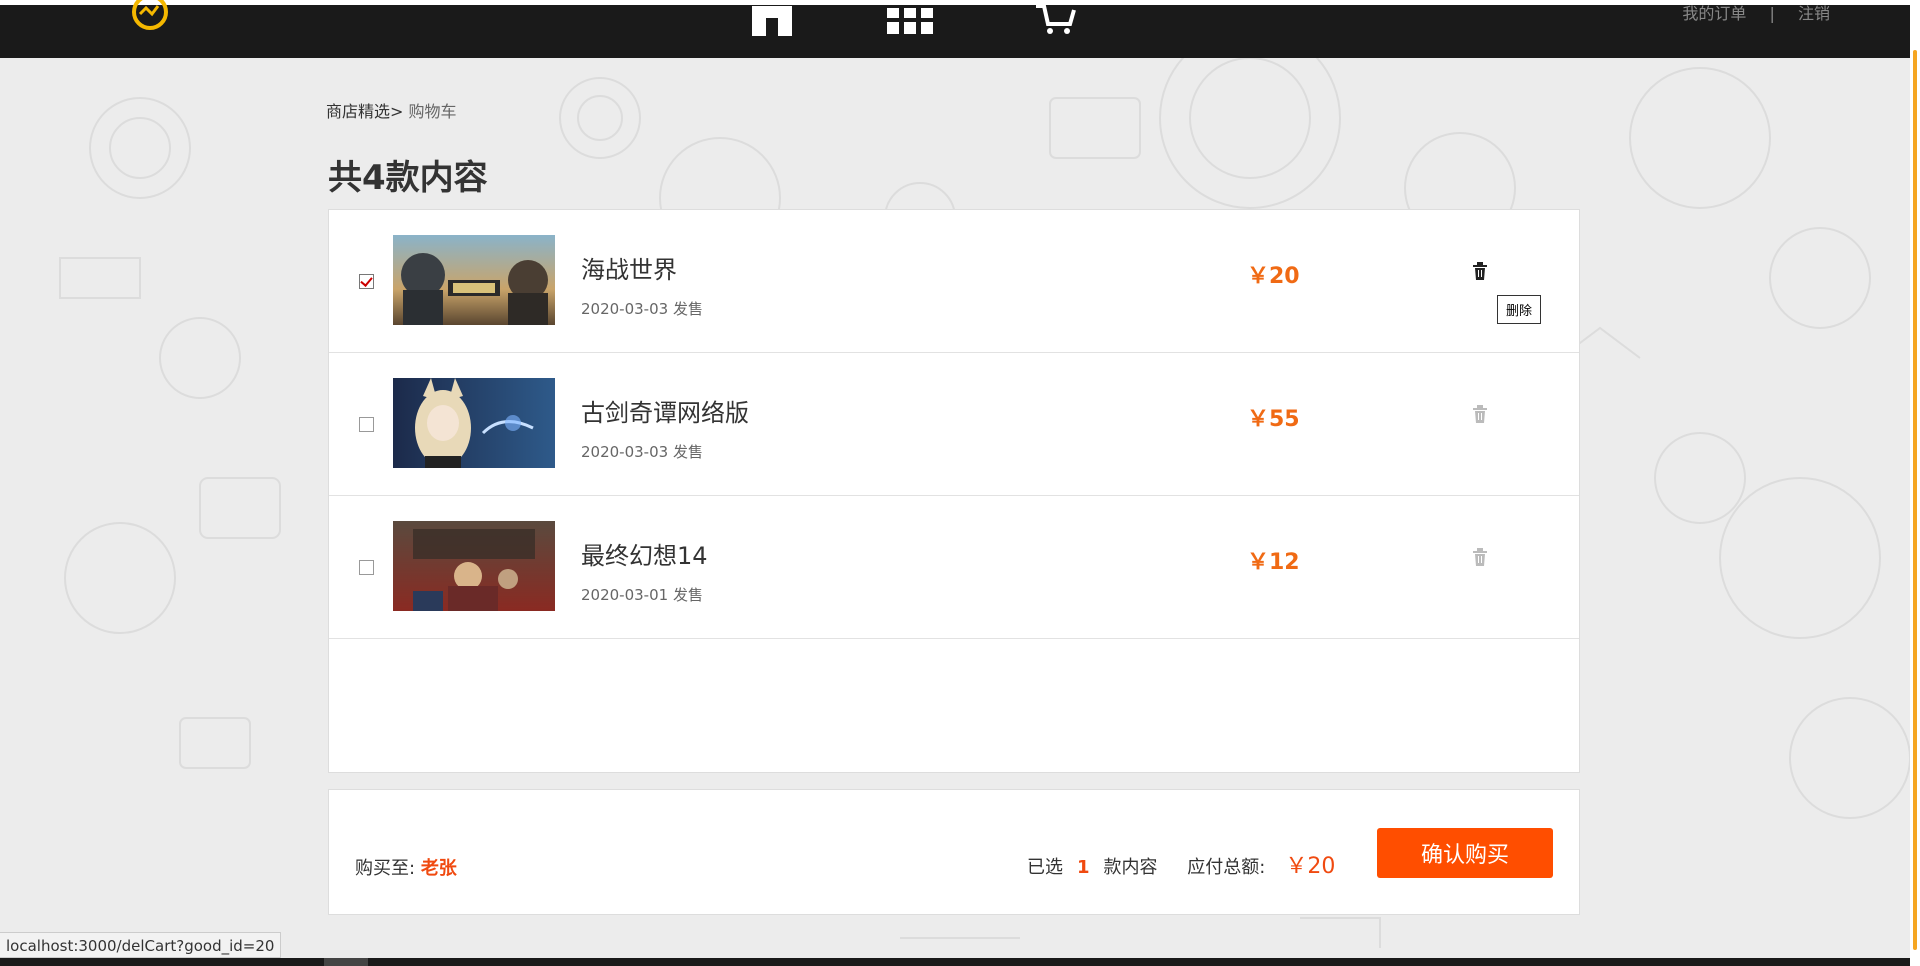  What do you see at coordinates (346, 962) in the screenshot?
I see `bottom-bar-mark` at bounding box center [346, 962].